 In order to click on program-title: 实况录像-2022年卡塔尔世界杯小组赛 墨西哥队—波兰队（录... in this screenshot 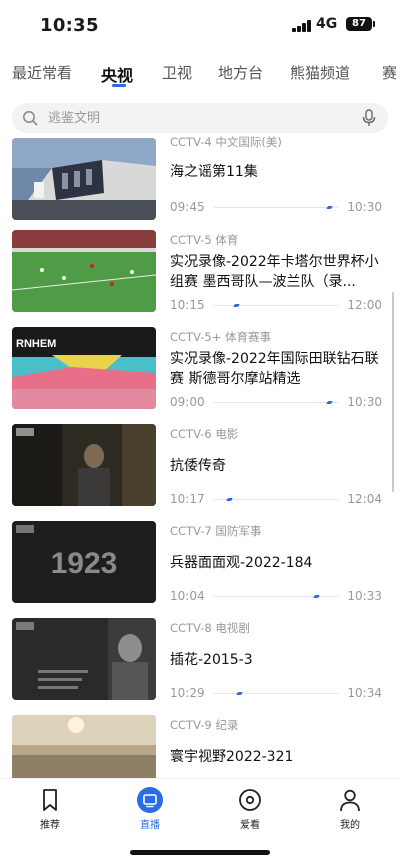, I will do `click(274, 272)`.